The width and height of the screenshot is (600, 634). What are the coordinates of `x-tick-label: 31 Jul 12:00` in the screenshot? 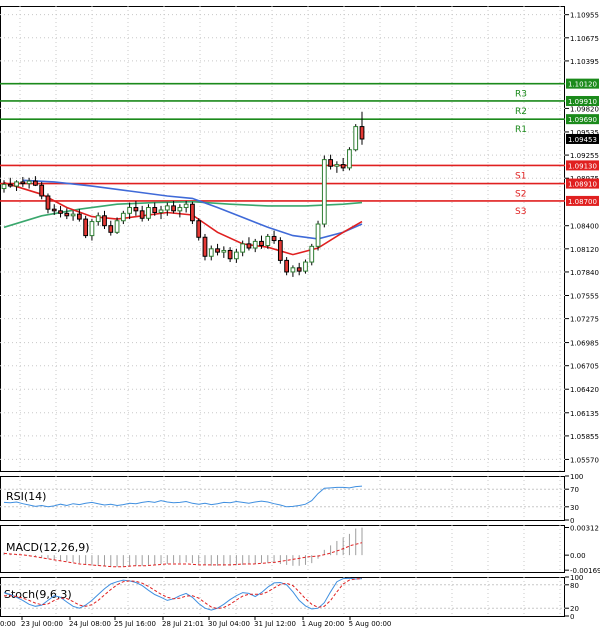 It's located at (275, 624).